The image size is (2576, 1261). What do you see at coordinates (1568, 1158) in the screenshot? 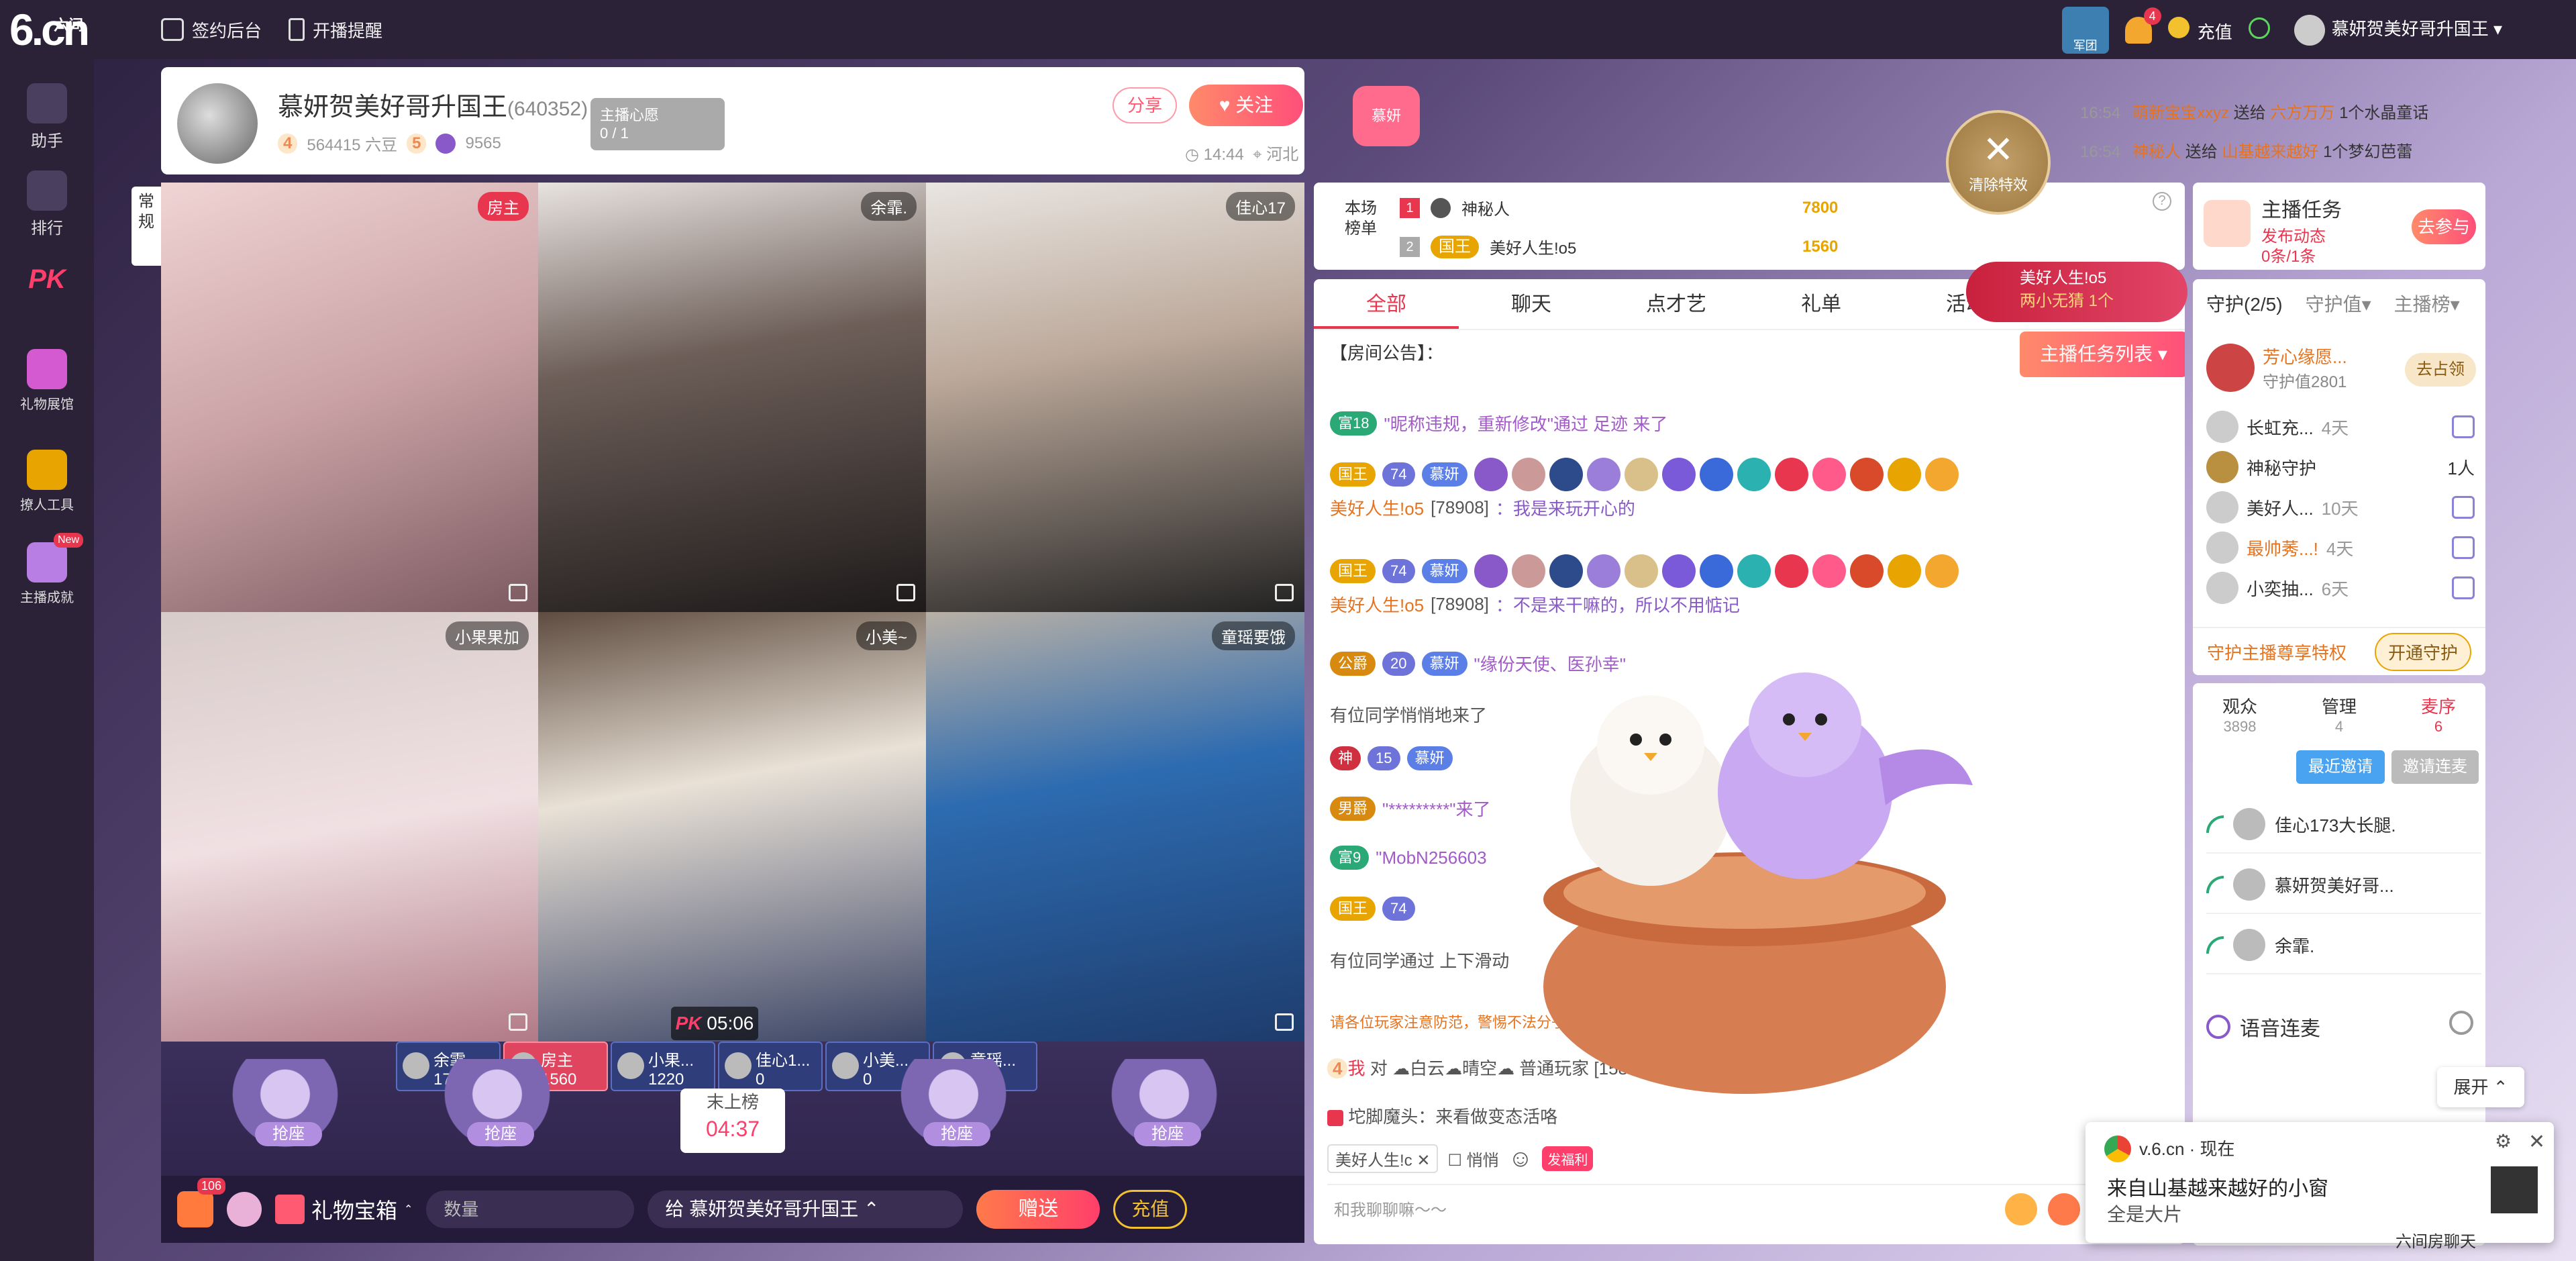
I see `hongbao-button: 发福利` at bounding box center [1568, 1158].